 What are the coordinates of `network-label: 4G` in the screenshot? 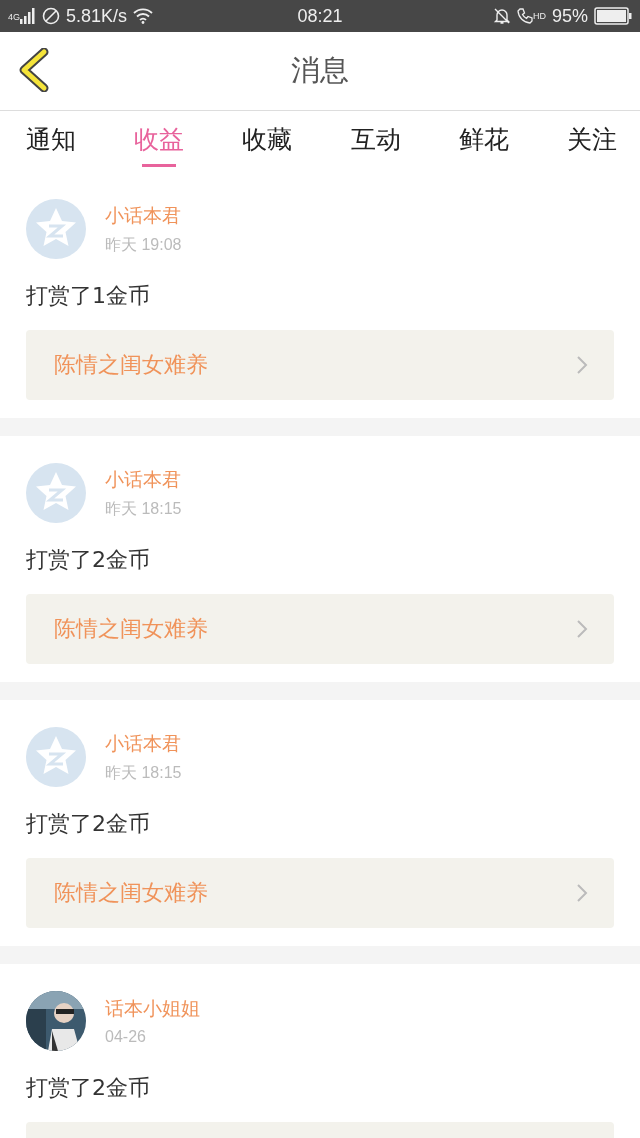 It's located at (14, 17).